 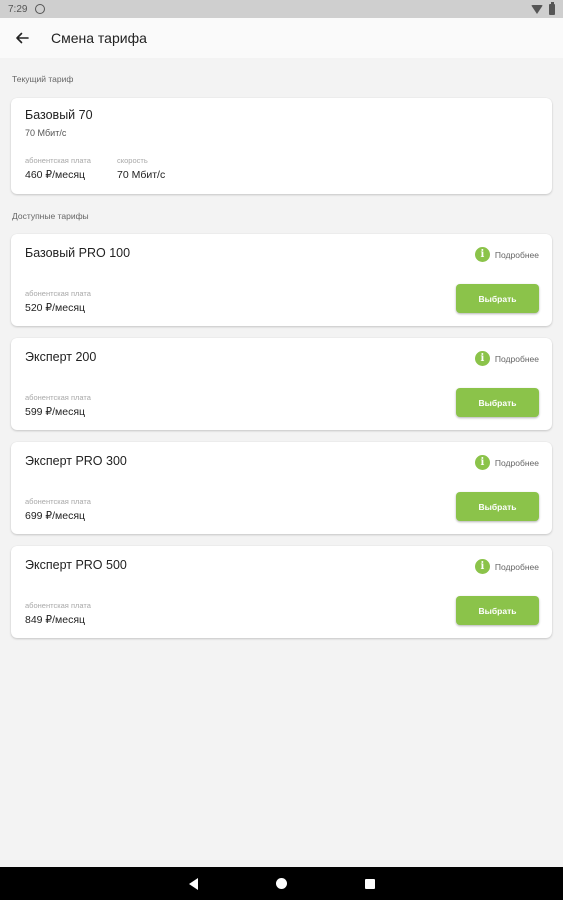 I want to click on current-tariff-label: Текущий тариф, so click(x=43, y=79).